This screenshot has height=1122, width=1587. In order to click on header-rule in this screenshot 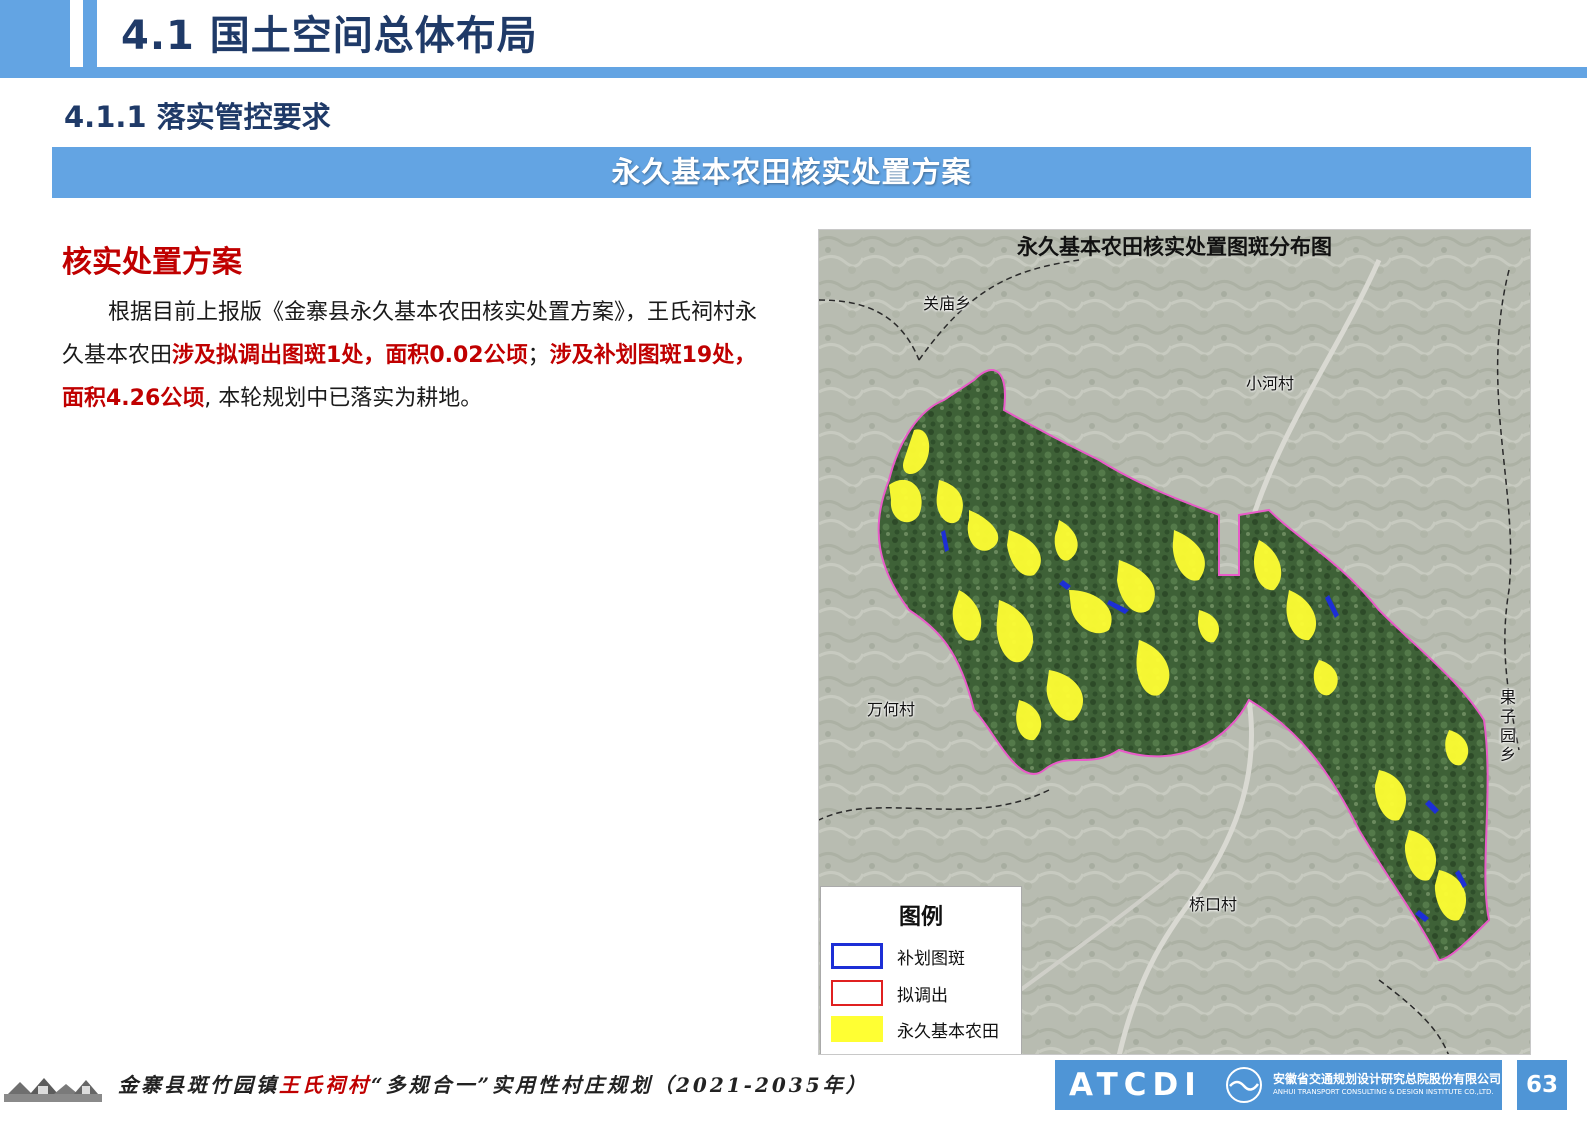, I will do `click(793, 72)`.